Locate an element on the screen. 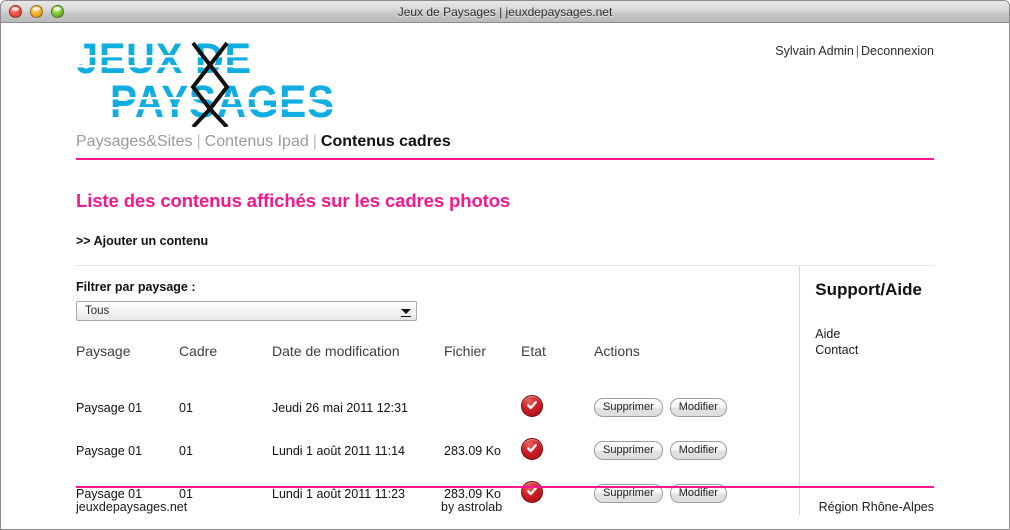  cell-date: Lundi 1 août 2011 11:14 is located at coordinates (338, 450).